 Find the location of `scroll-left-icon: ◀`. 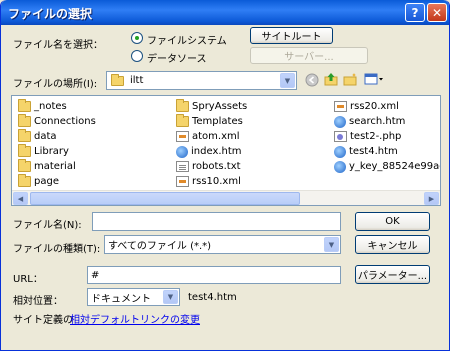

scroll-left-icon: ◀ is located at coordinates (20, 198).